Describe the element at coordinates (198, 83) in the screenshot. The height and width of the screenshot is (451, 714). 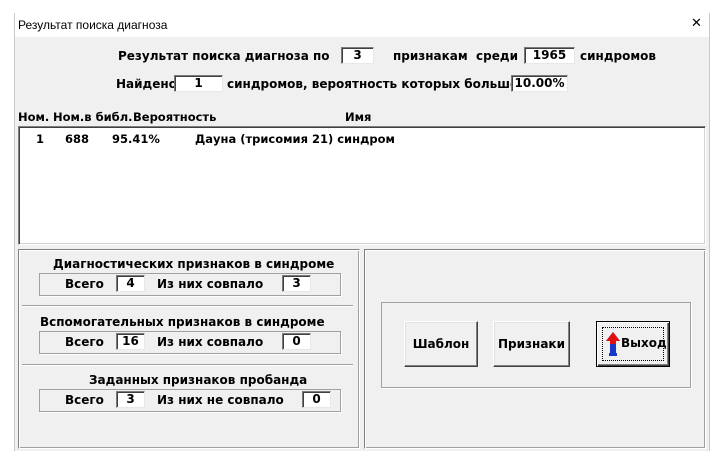
I see `found-count-field: 1` at that location.